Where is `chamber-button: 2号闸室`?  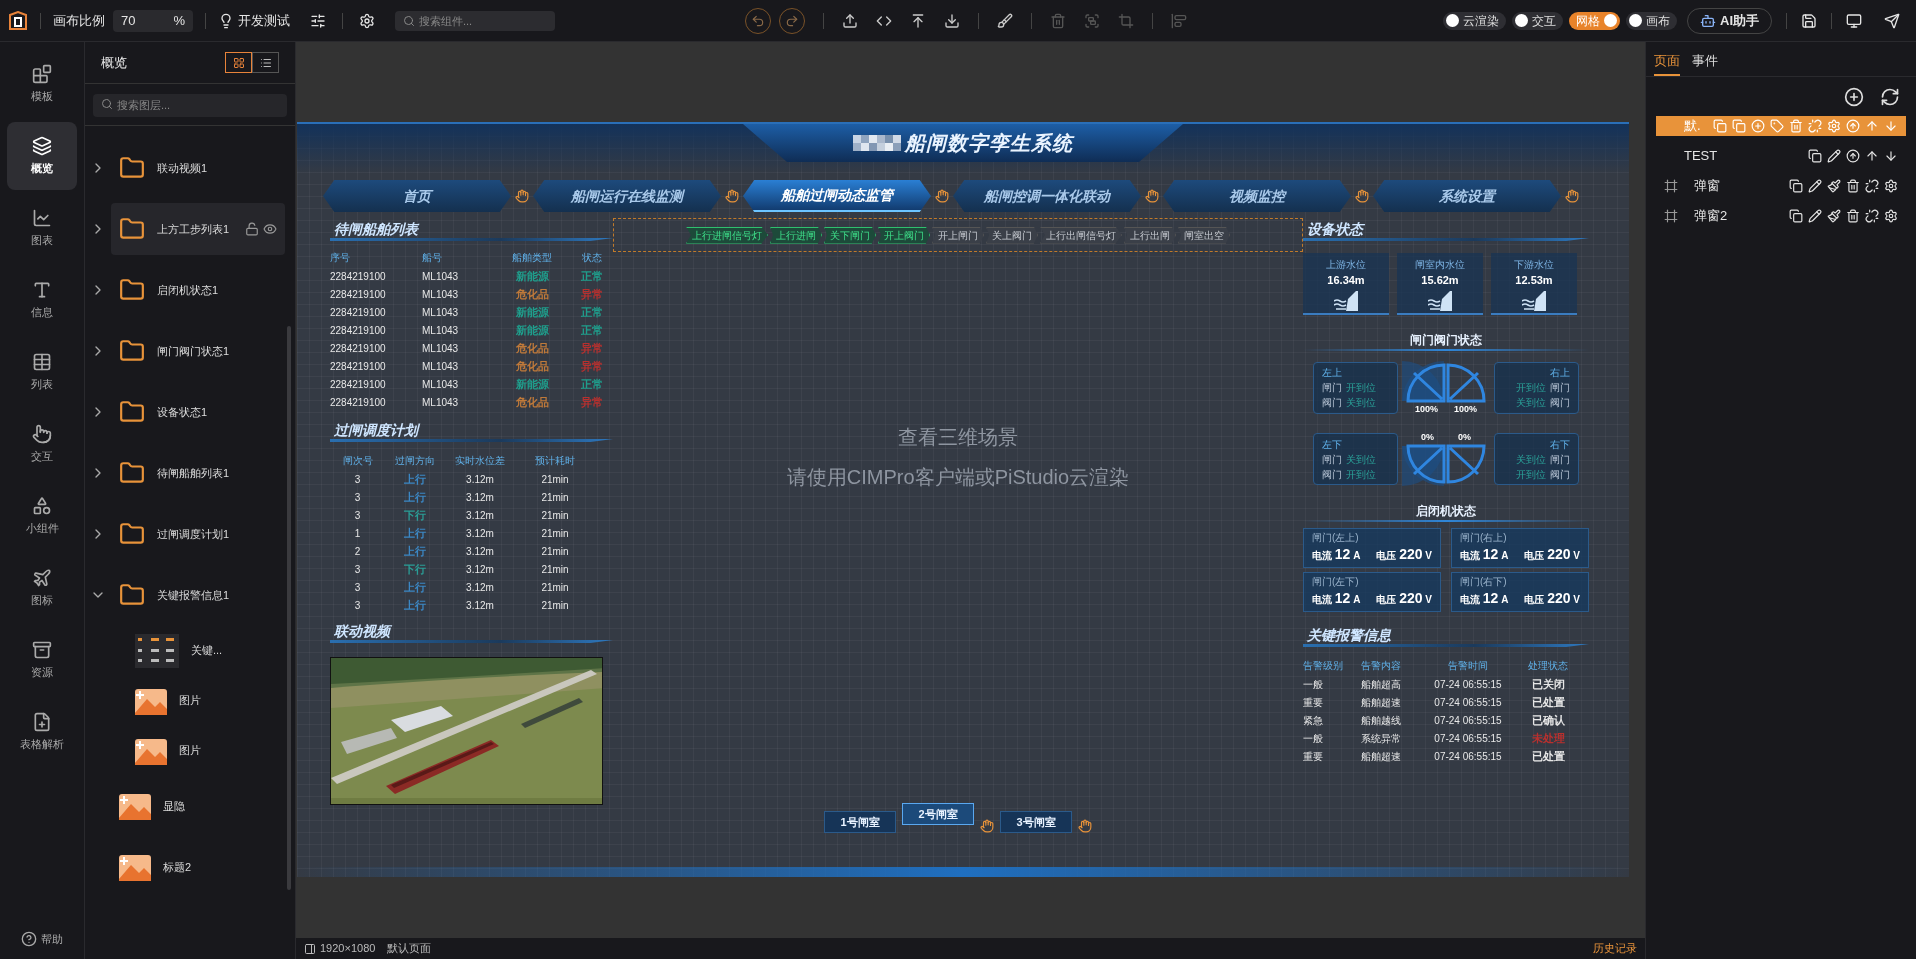
chamber-button: 2号闸室 is located at coordinates (938, 814).